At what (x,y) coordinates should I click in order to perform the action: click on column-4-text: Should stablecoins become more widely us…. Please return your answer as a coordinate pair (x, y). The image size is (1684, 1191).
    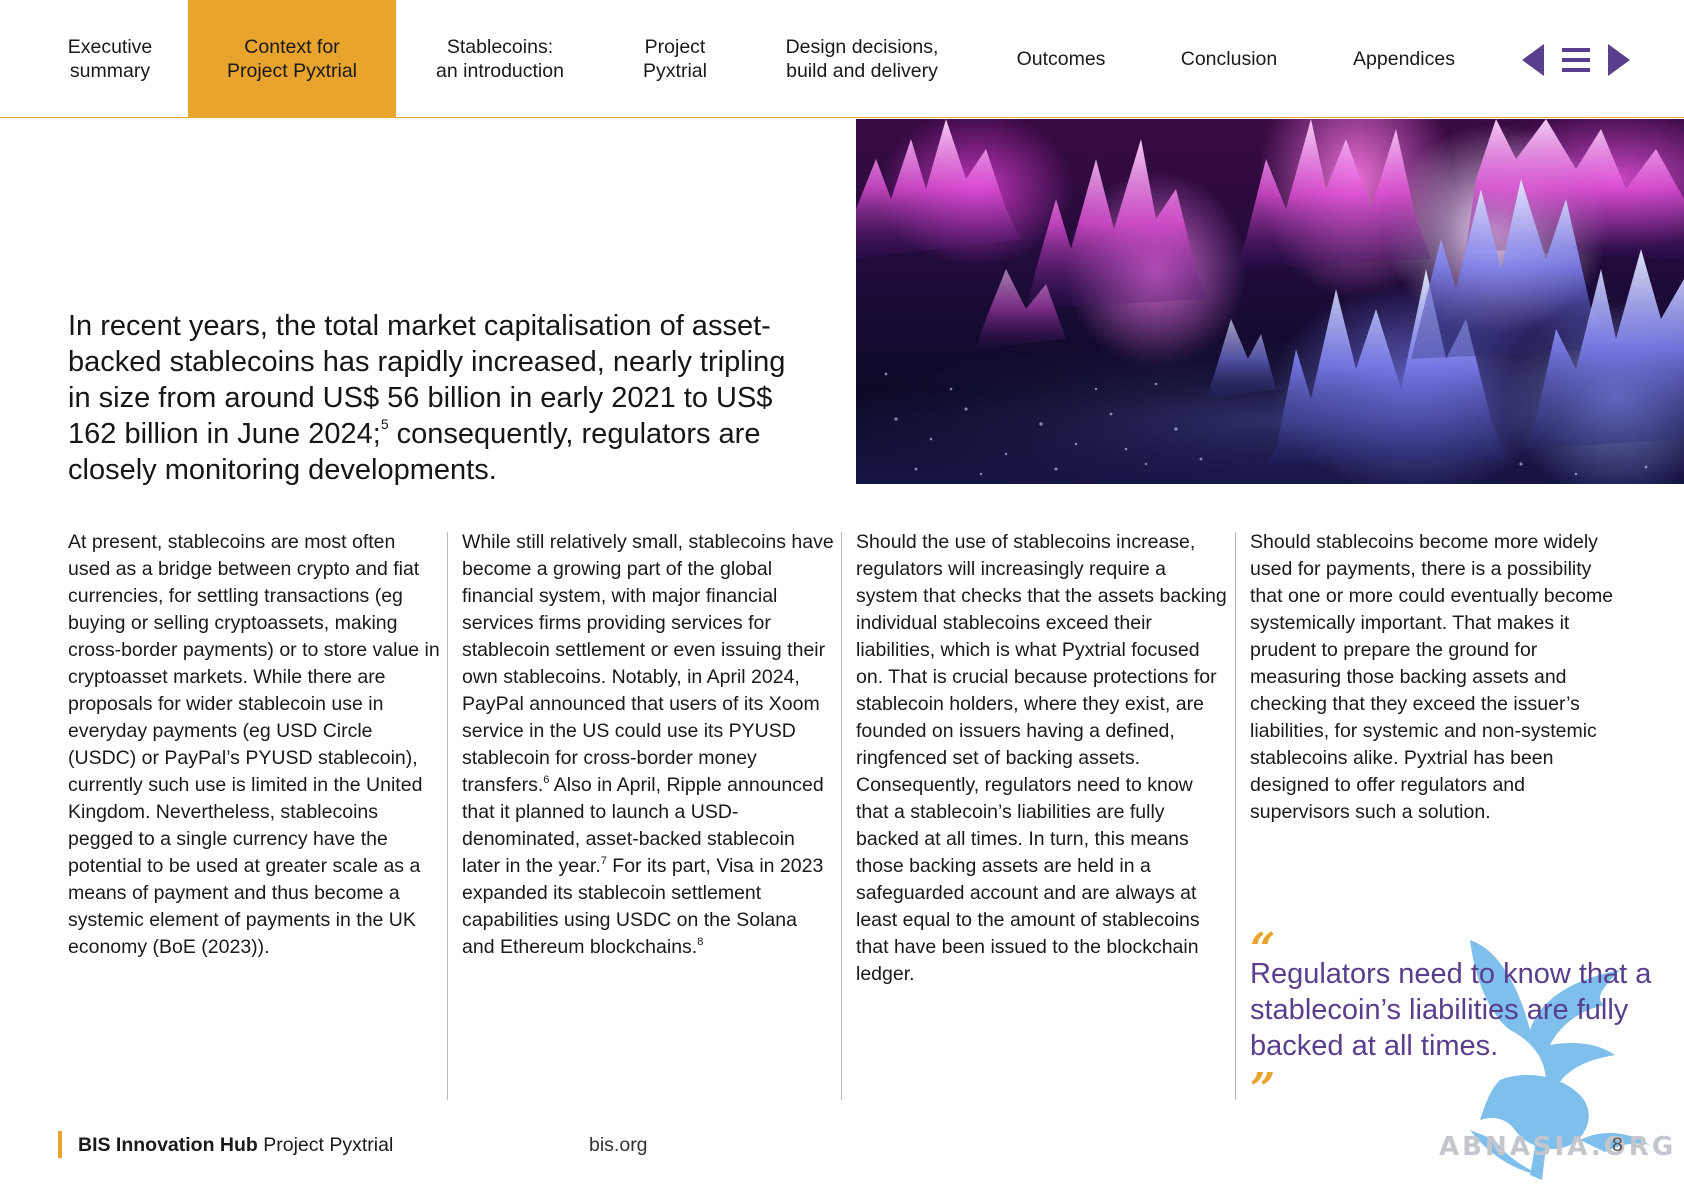
    Looking at the image, I should click on (1432, 677).